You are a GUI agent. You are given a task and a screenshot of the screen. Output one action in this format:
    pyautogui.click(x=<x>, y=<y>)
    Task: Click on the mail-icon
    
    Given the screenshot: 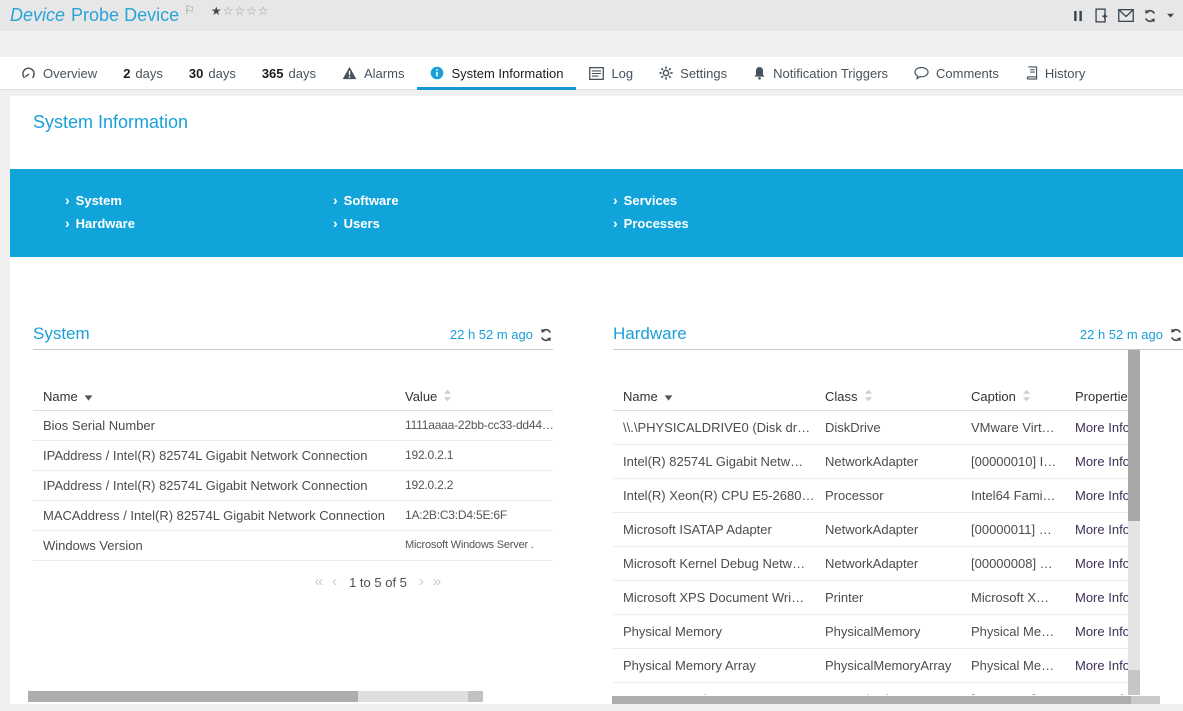 What is the action you would take?
    pyautogui.click(x=1126, y=15)
    